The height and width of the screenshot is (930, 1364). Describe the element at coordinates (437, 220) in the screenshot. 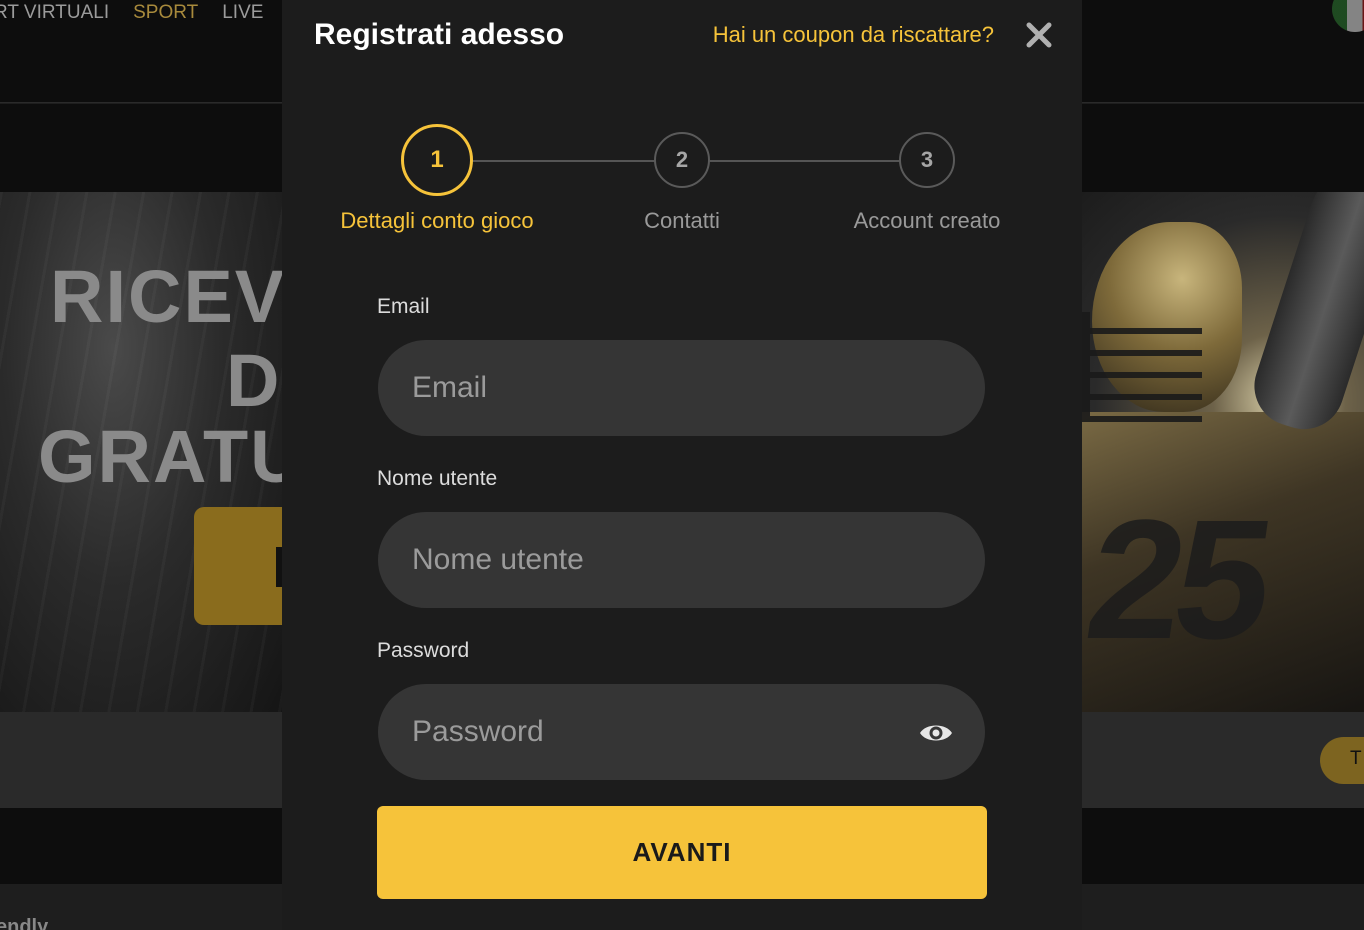

I see `step-1-label: Dettagli conto gioco` at that location.